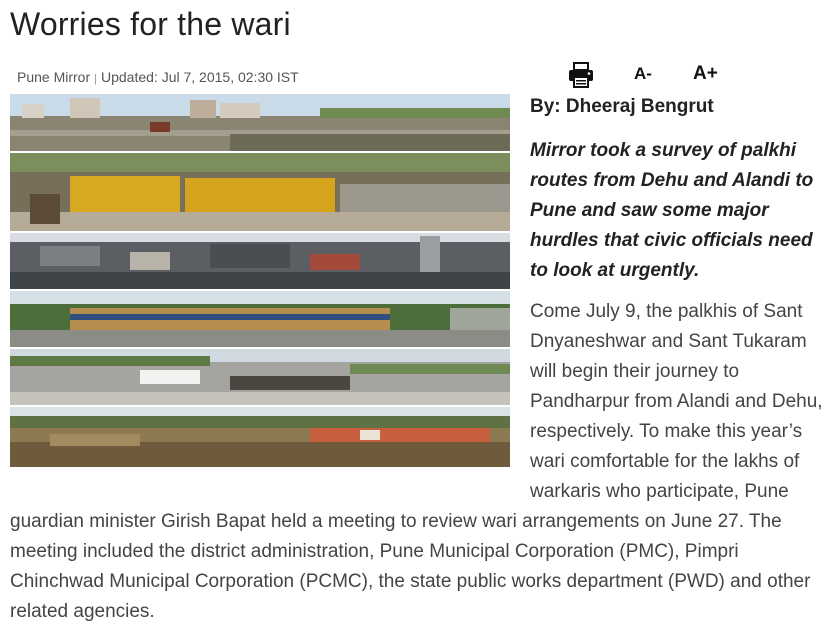  I want to click on photo-strip-traffic, so click(260, 261).